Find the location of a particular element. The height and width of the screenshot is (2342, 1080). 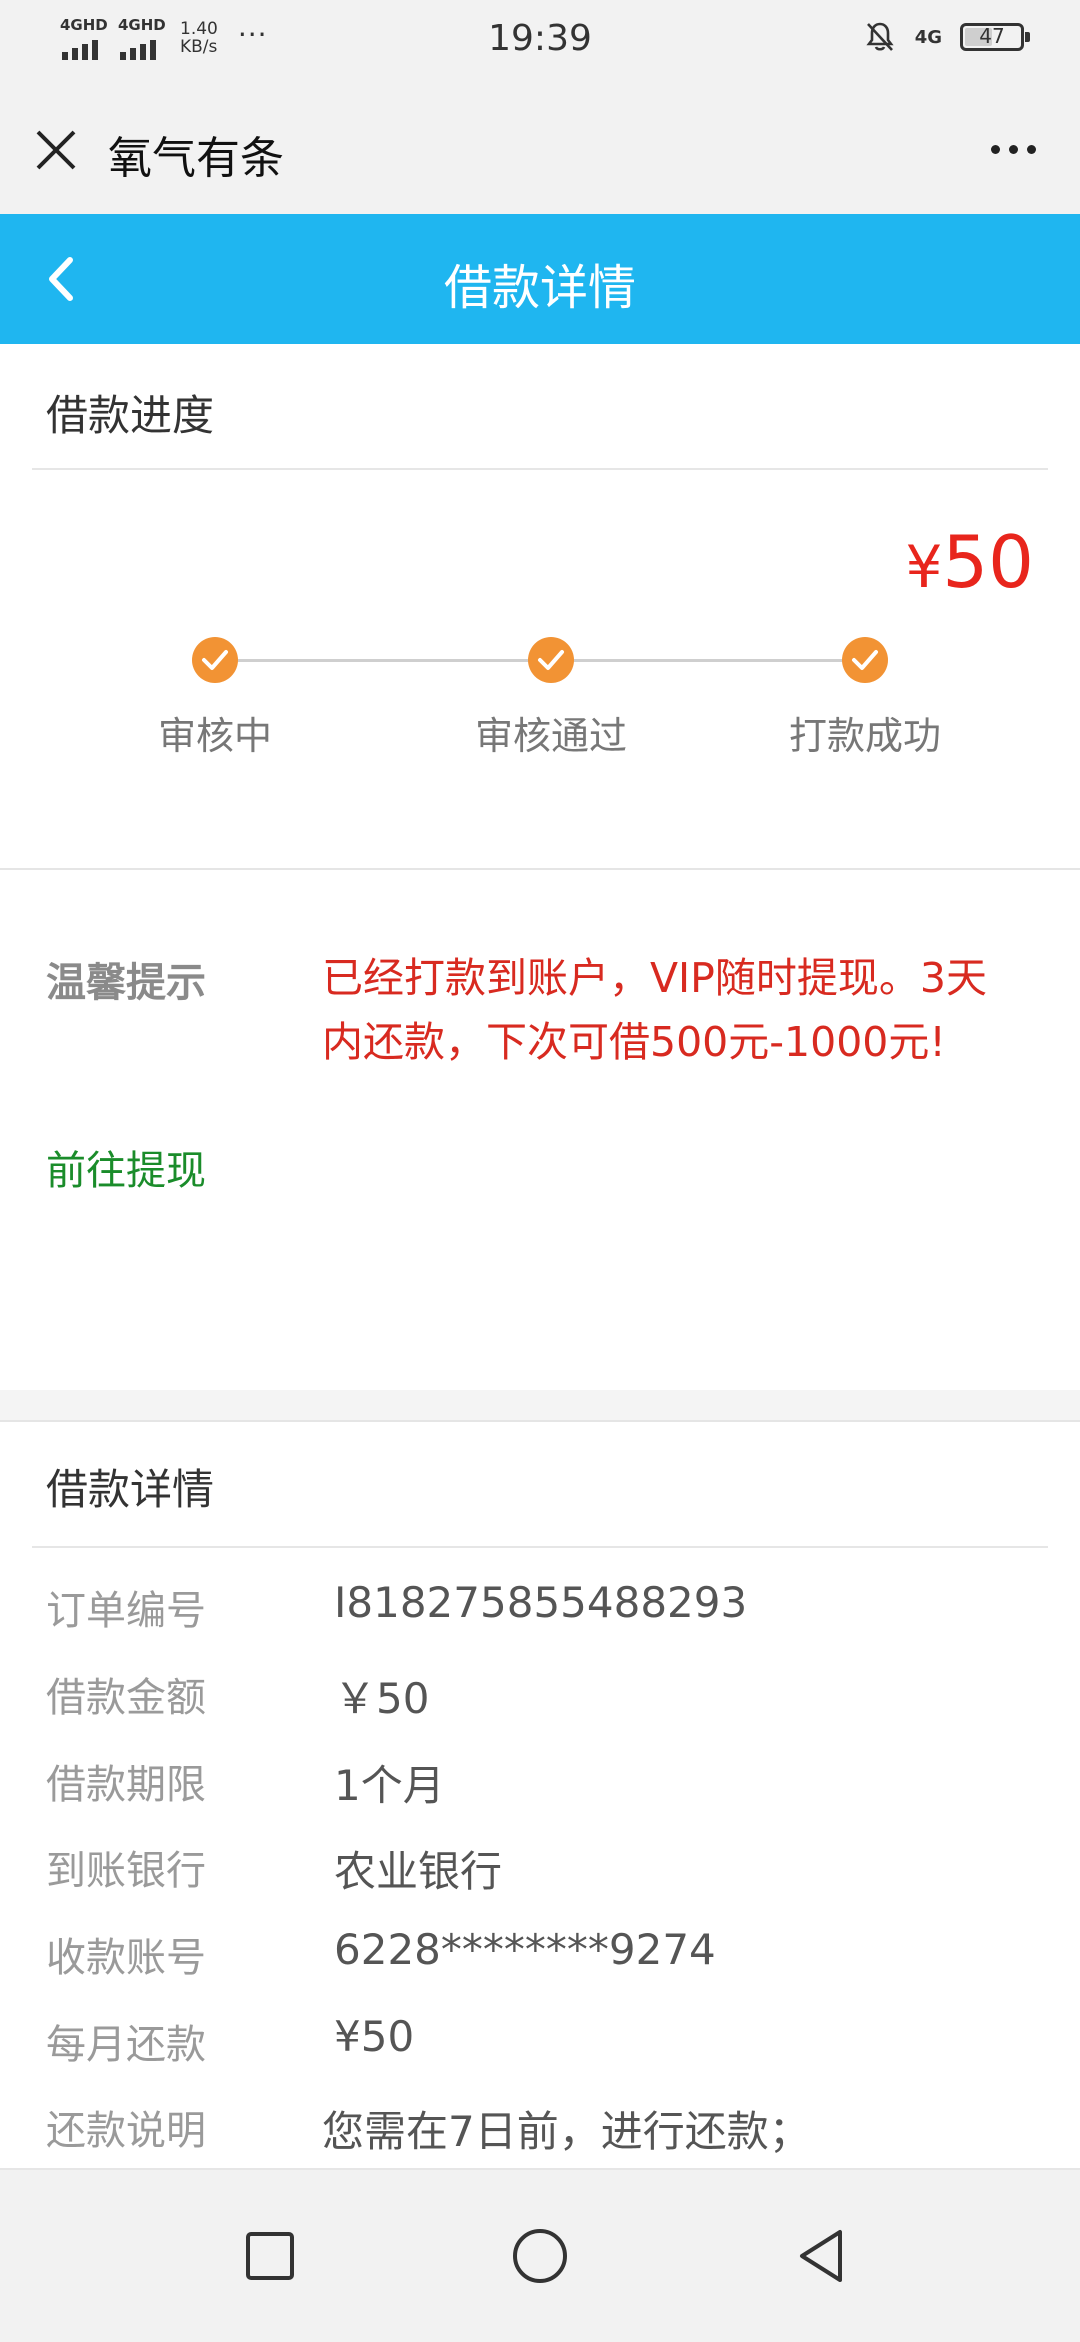

withdraw-link: 前往提现 is located at coordinates (126, 1167).